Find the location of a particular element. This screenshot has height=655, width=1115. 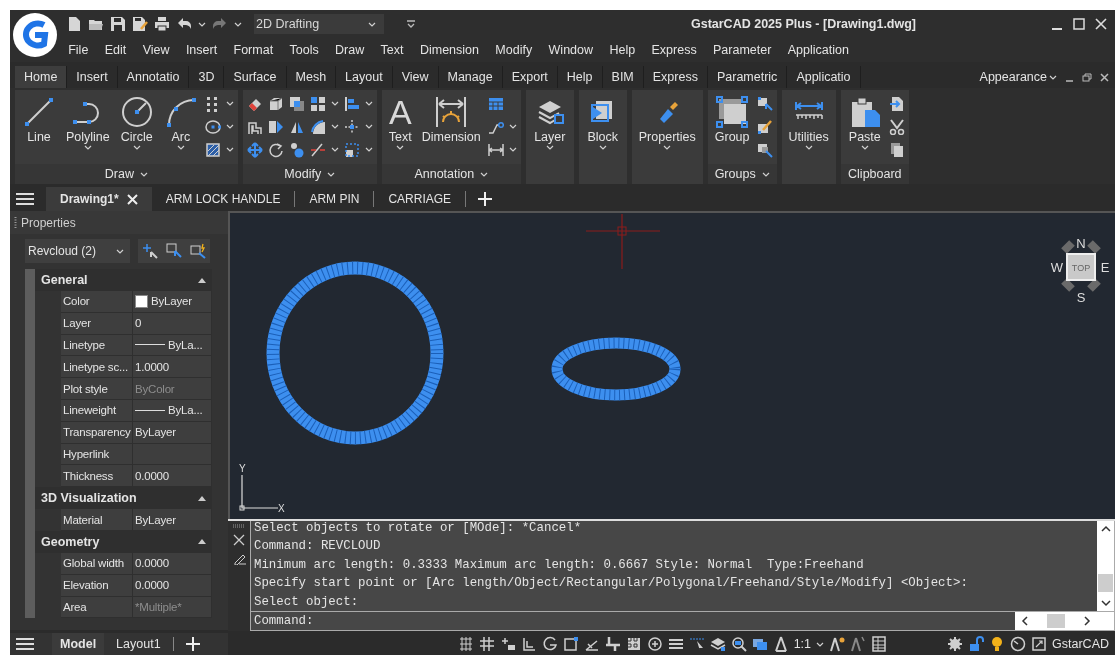

property-value: 0 is located at coordinates (172, 323).